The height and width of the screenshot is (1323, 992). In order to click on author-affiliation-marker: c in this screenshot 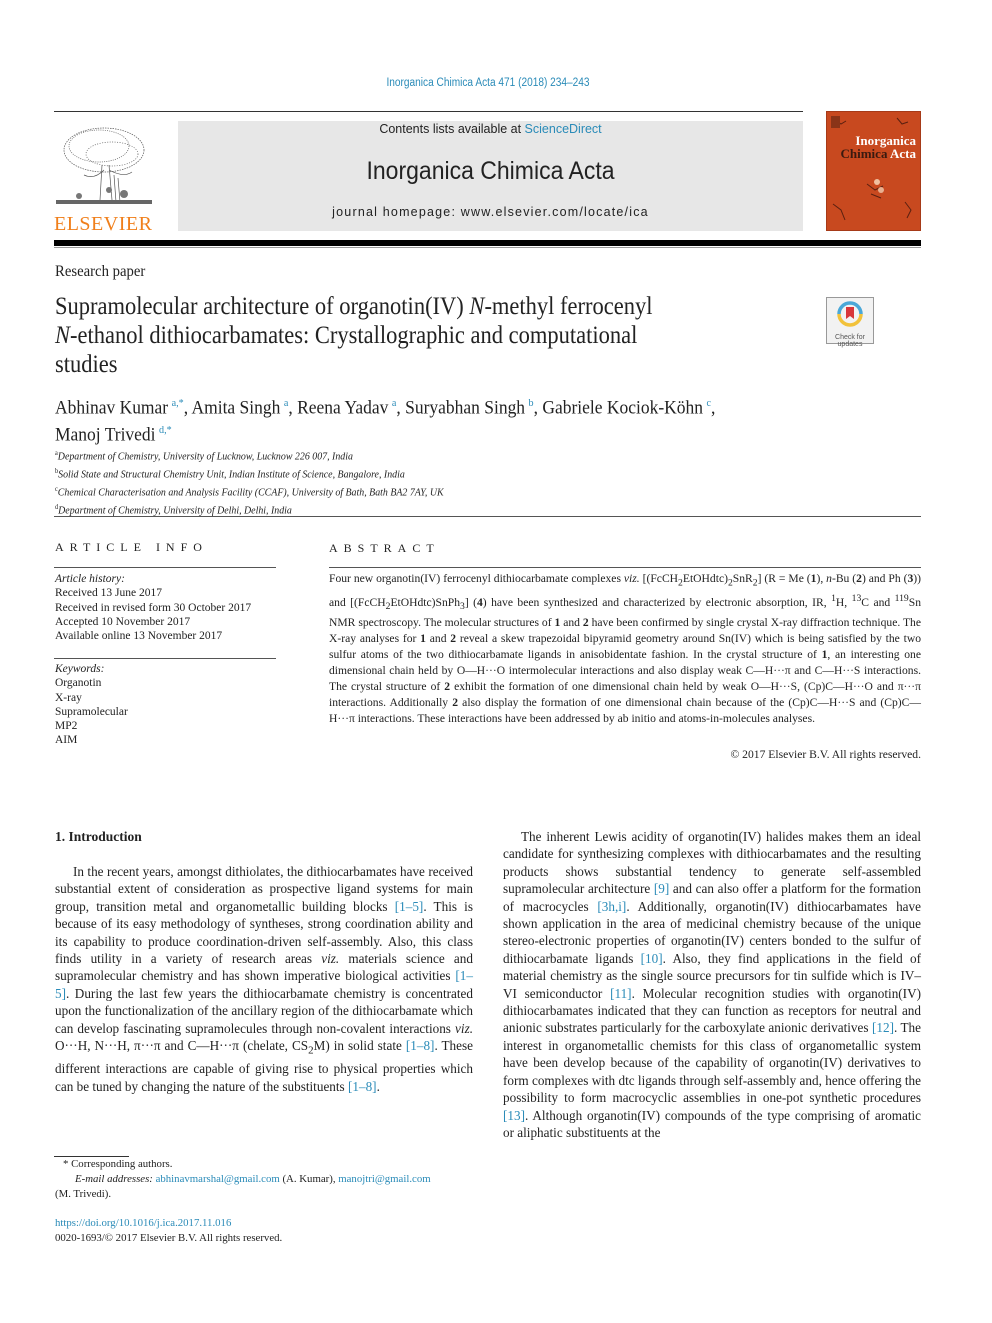, I will do `click(709, 403)`.